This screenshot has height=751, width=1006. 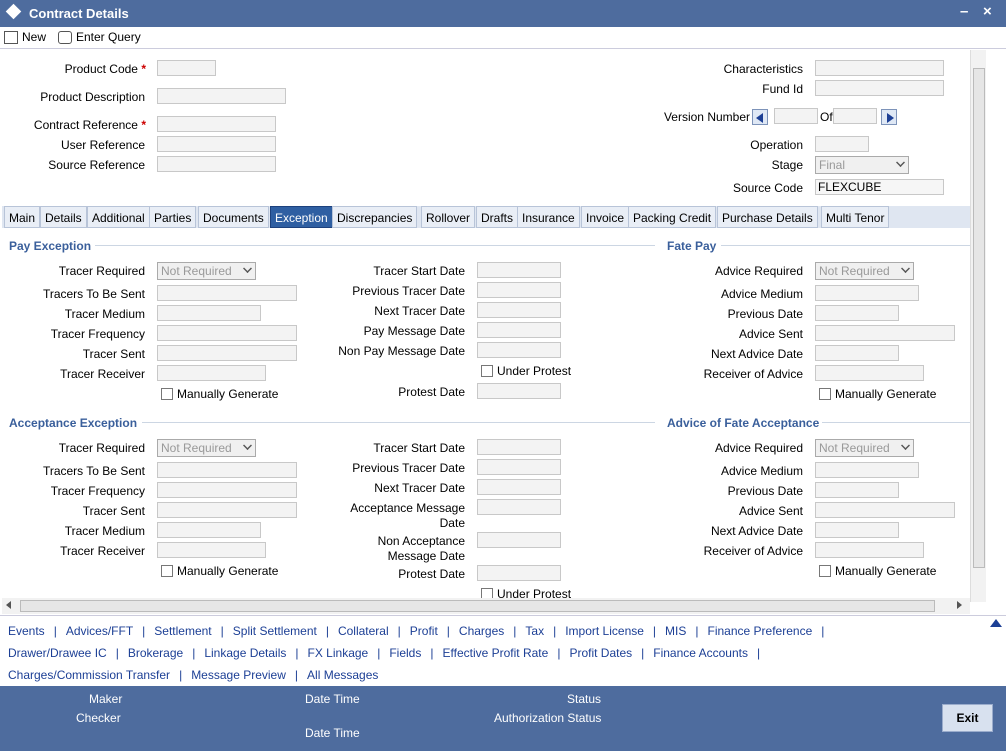 What do you see at coordinates (233, 217) in the screenshot?
I see `tab-documents: Documents` at bounding box center [233, 217].